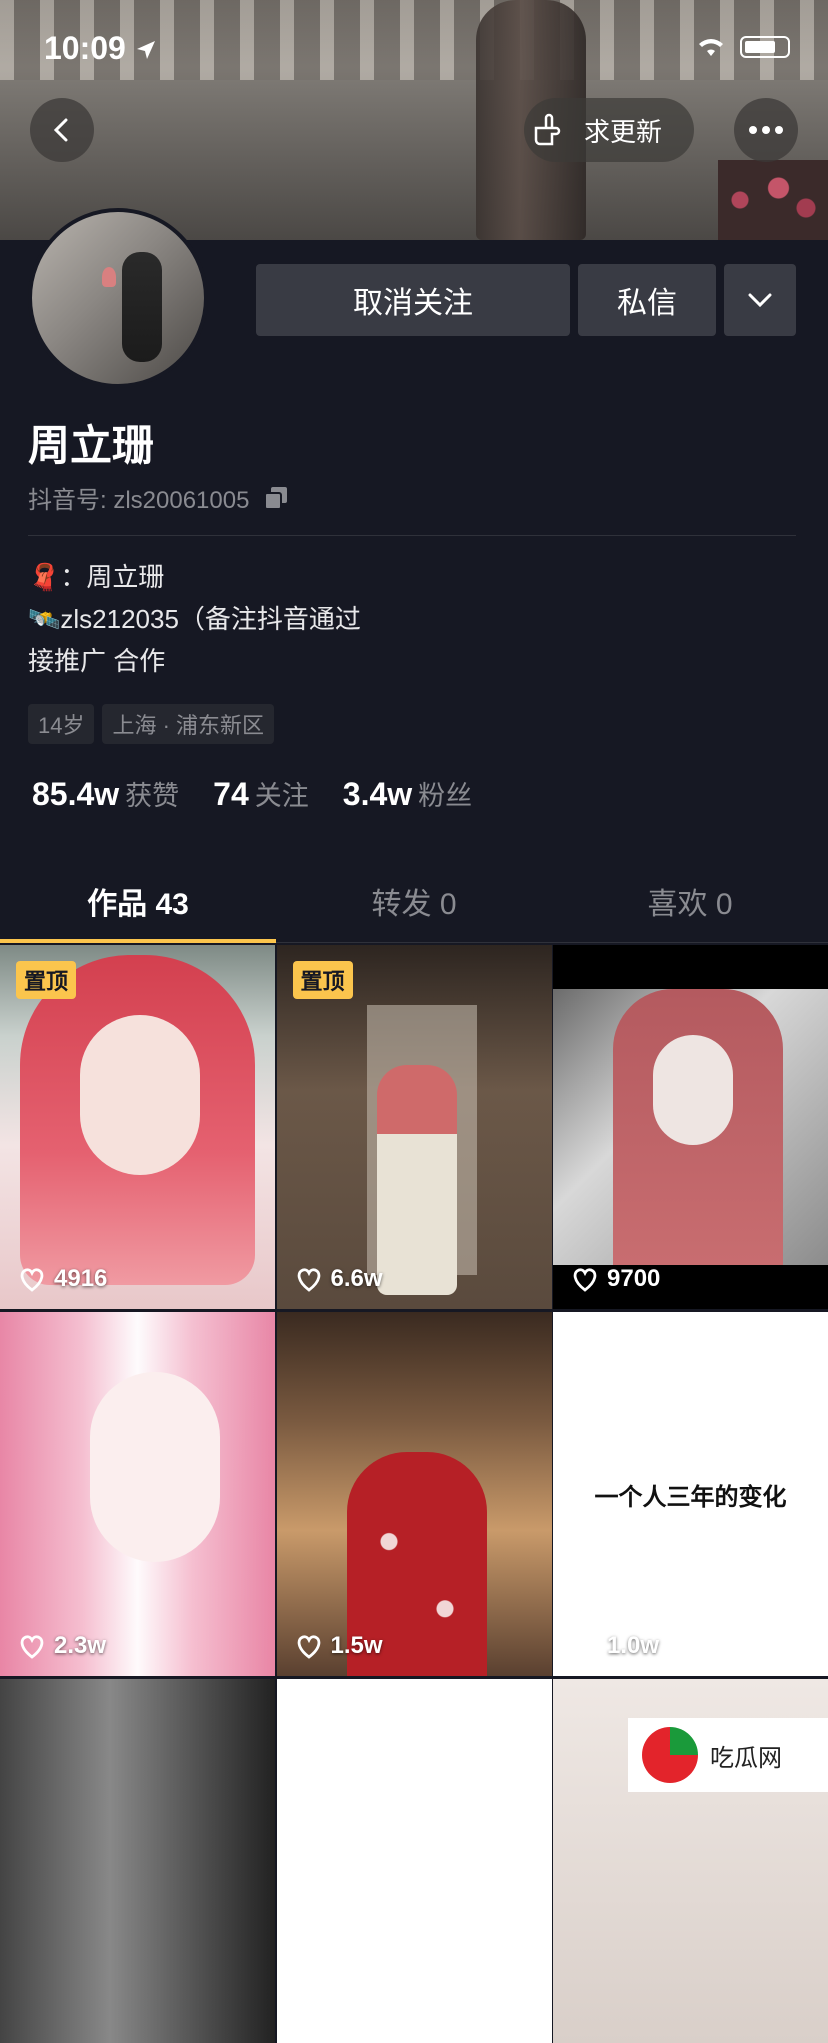 The width and height of the screenshot is (828, 2043). I want to click on watermelon-logo-icon, so click(670, 1755).